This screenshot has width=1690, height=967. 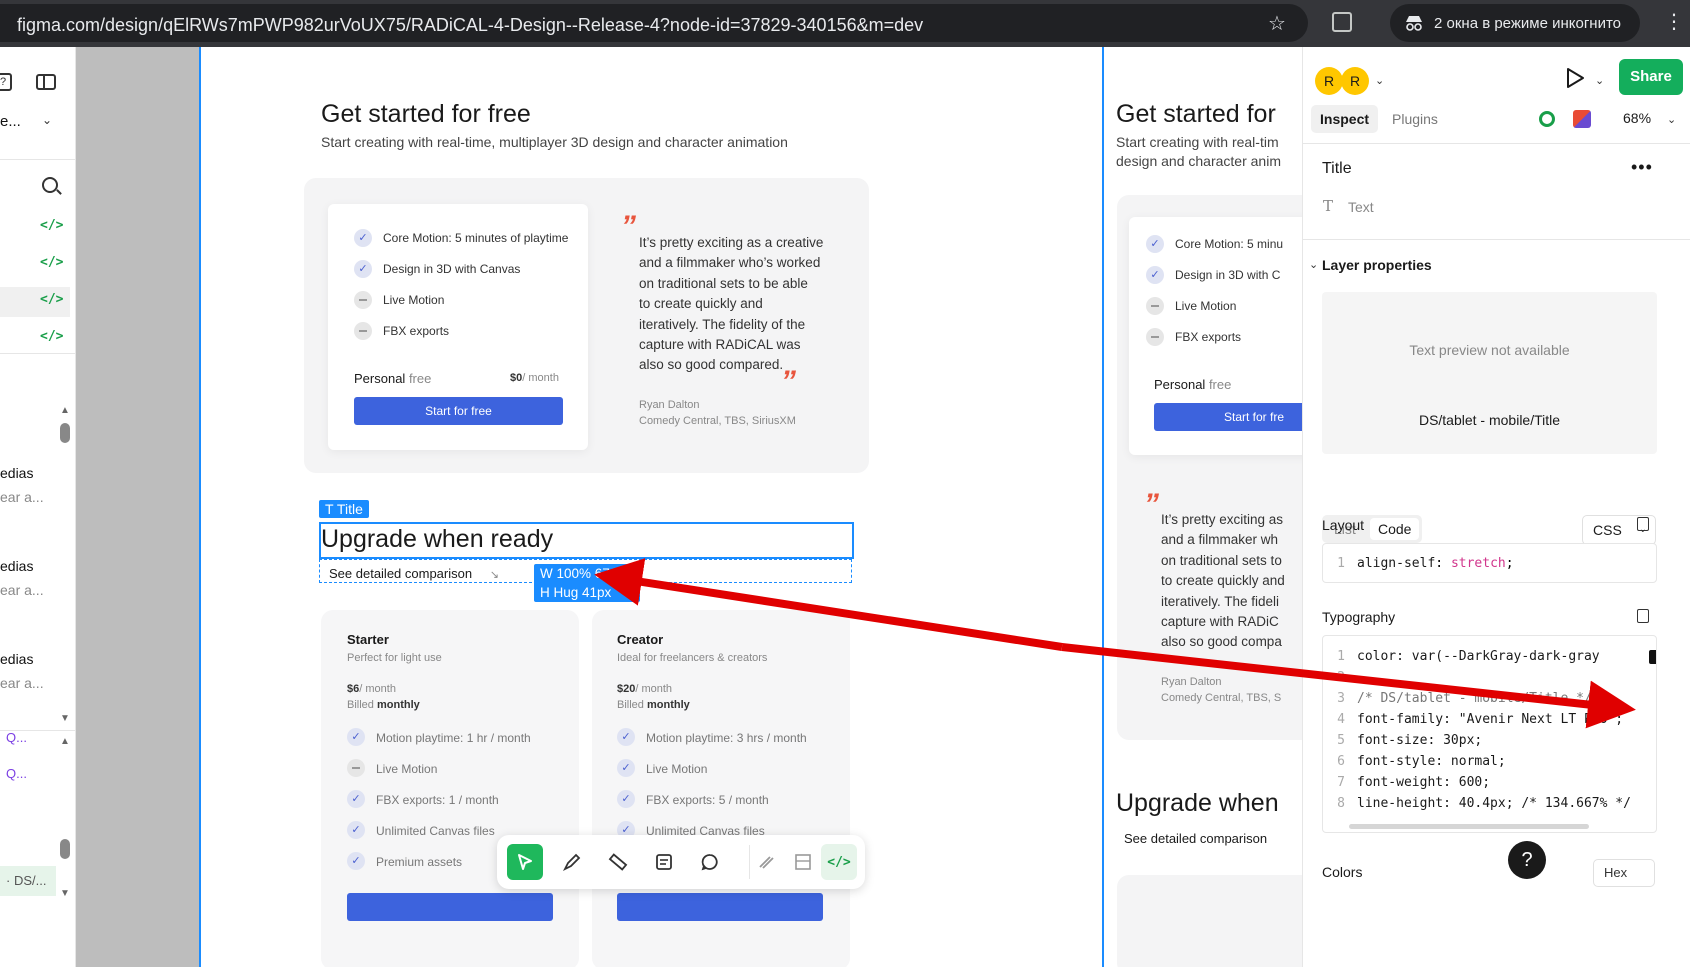 I want to click on feature-label: Motion playtime: 1 hr / month, so click(x=453, y=738).